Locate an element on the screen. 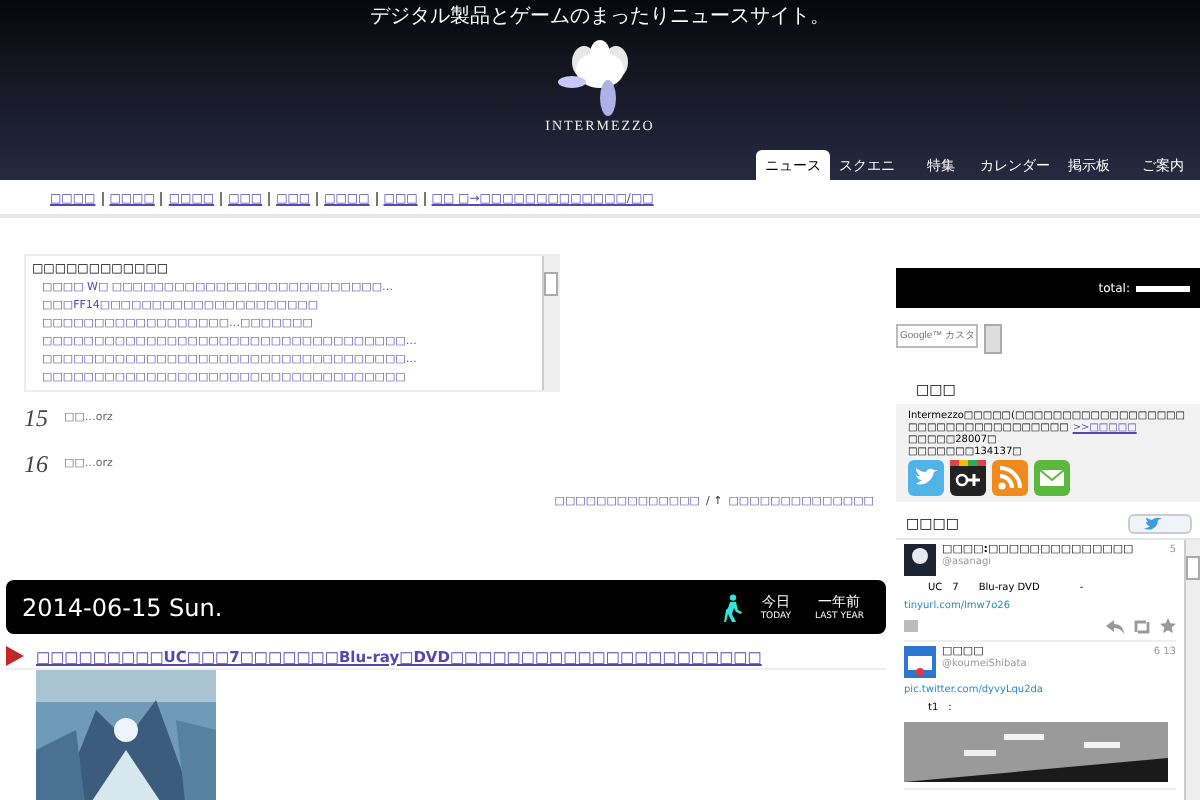 The width and height of the screenshot is (1200, 800). follow-button is located at coordinates (1160, 524).